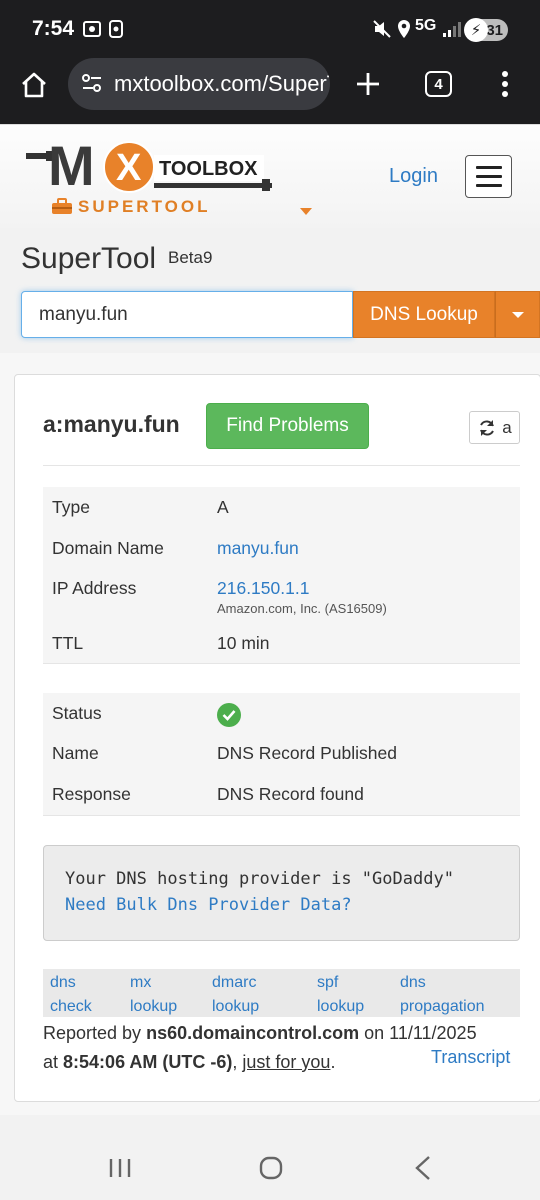 Image resolution: width=540 pixels, height=1200 pixels. I want to click on find-problems-button: Find Problems, so click(287, 426).